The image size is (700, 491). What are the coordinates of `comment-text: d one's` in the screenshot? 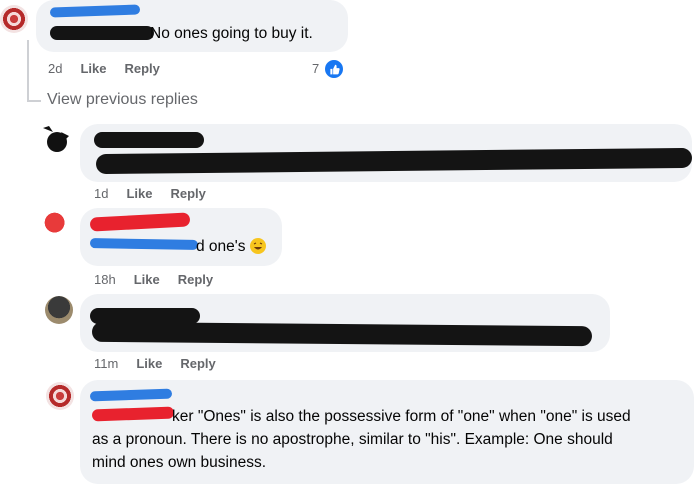 It's located at (221, 246).